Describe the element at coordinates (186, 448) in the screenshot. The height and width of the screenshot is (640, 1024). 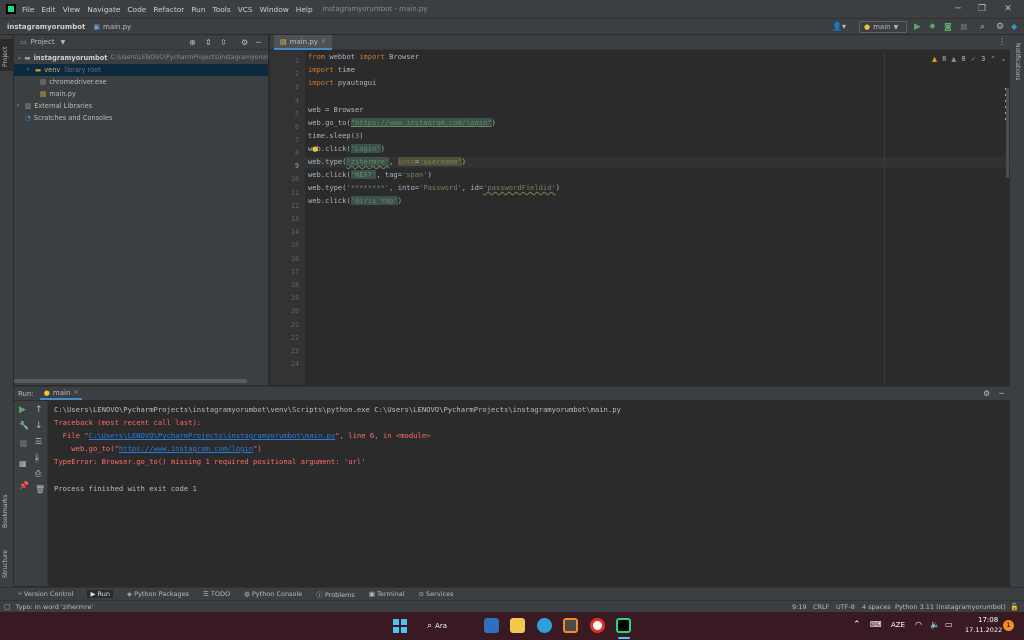
I see `url-link: https://www.instagram.com/login` at that location.